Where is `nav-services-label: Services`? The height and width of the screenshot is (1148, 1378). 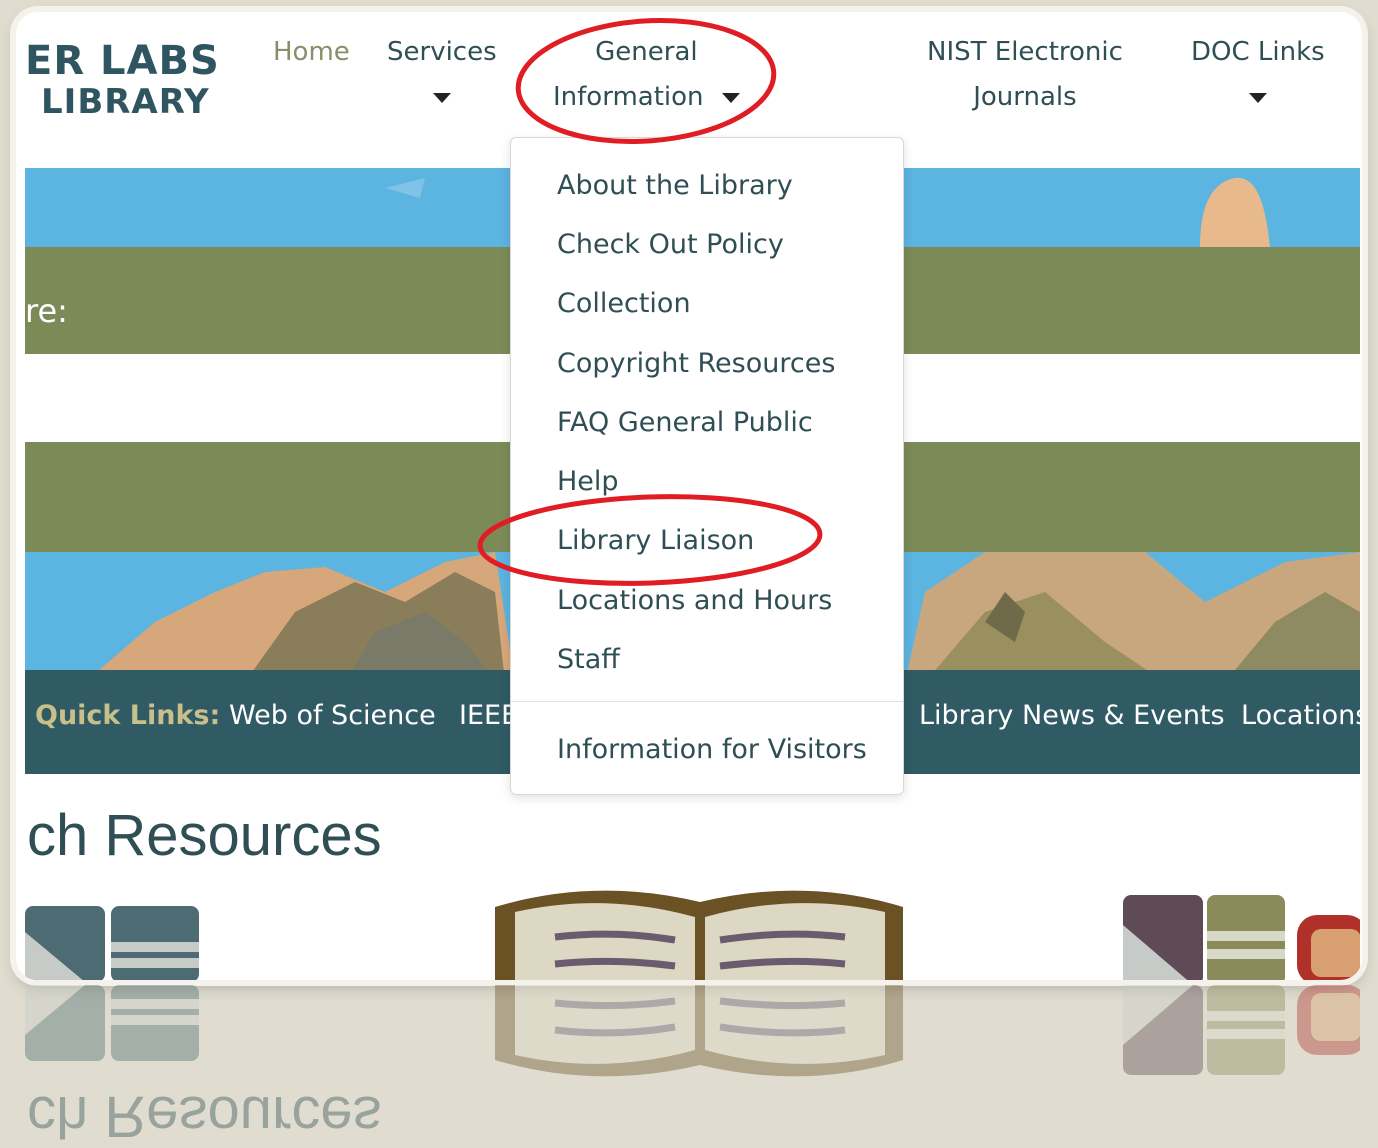 nav-services-label: Services is located at coordinates (442, 52).